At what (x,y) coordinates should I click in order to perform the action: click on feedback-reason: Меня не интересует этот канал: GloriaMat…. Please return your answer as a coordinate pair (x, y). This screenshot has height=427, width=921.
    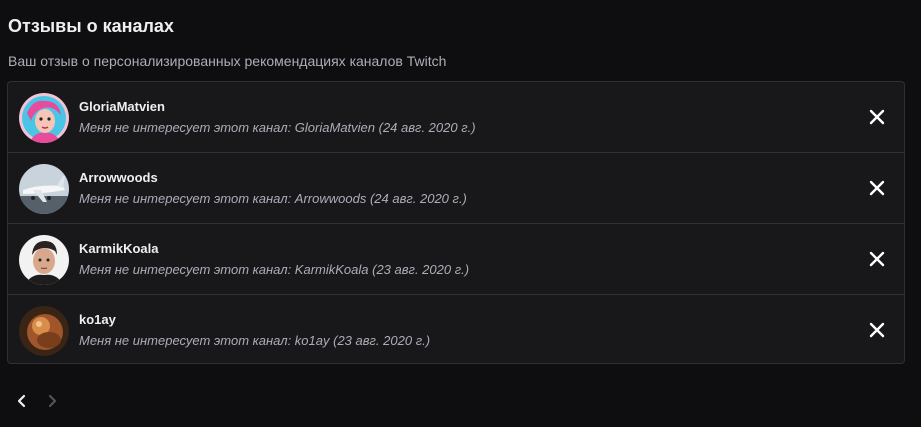
    Looking at the image, I should click on (277, 127).